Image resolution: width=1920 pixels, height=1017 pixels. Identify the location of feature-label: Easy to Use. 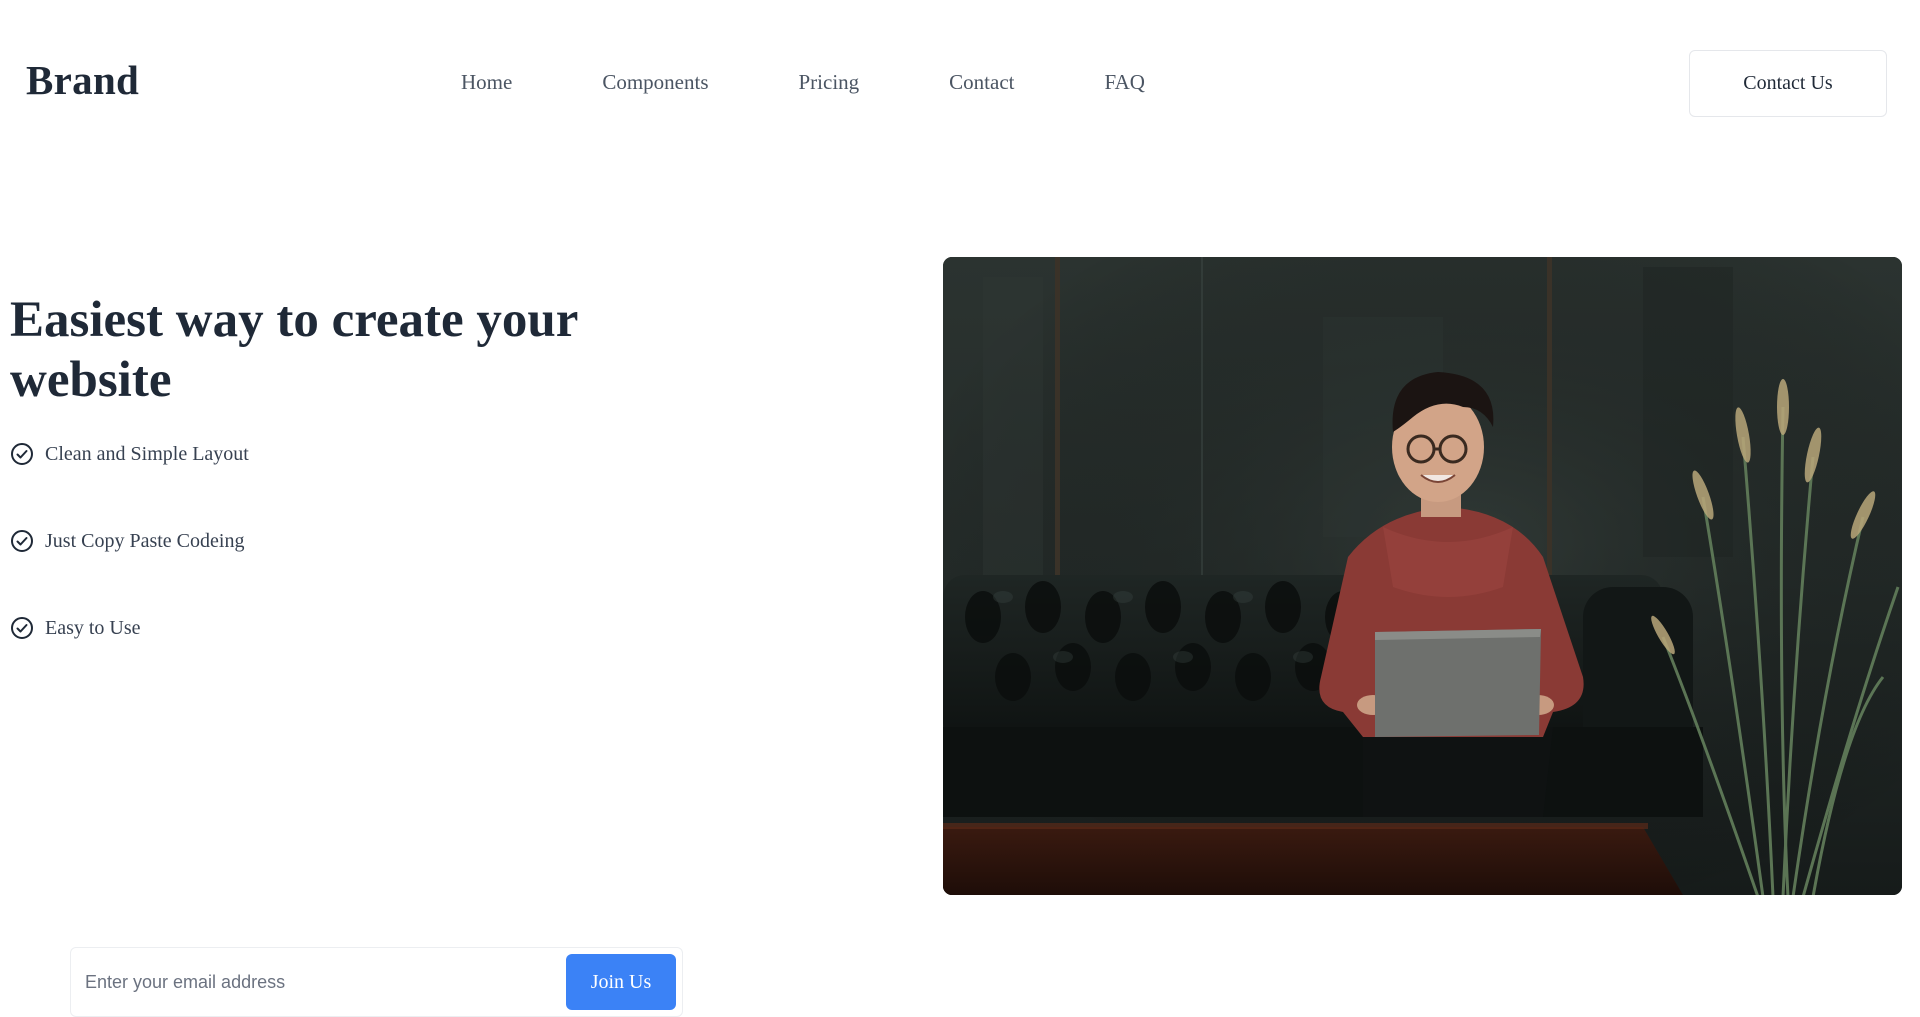
(93, 627).